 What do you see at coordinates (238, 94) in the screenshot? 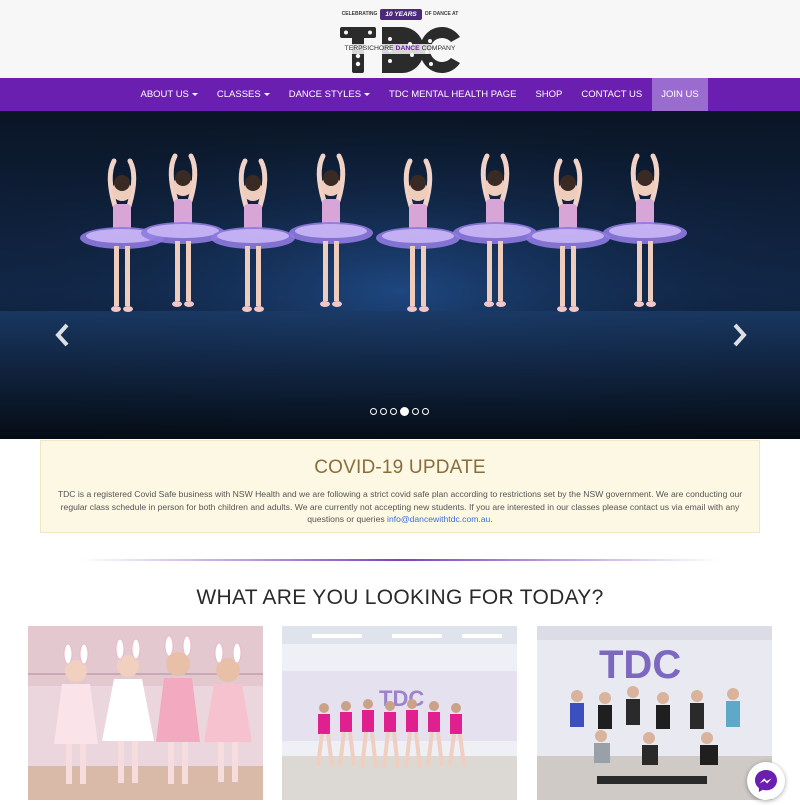
I see `nav-item-label: CLASSES` at bounding box center [238, 94].